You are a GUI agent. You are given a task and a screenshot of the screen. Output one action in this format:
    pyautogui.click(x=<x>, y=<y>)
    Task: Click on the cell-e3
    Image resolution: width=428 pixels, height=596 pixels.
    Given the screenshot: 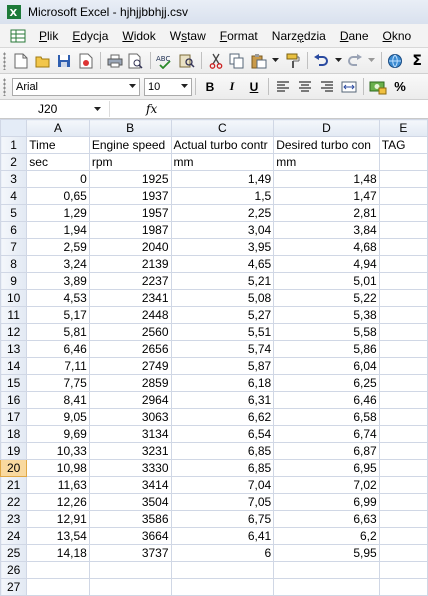 What is the action you would take?
    pyautogui.click(x=403, y=179)
    